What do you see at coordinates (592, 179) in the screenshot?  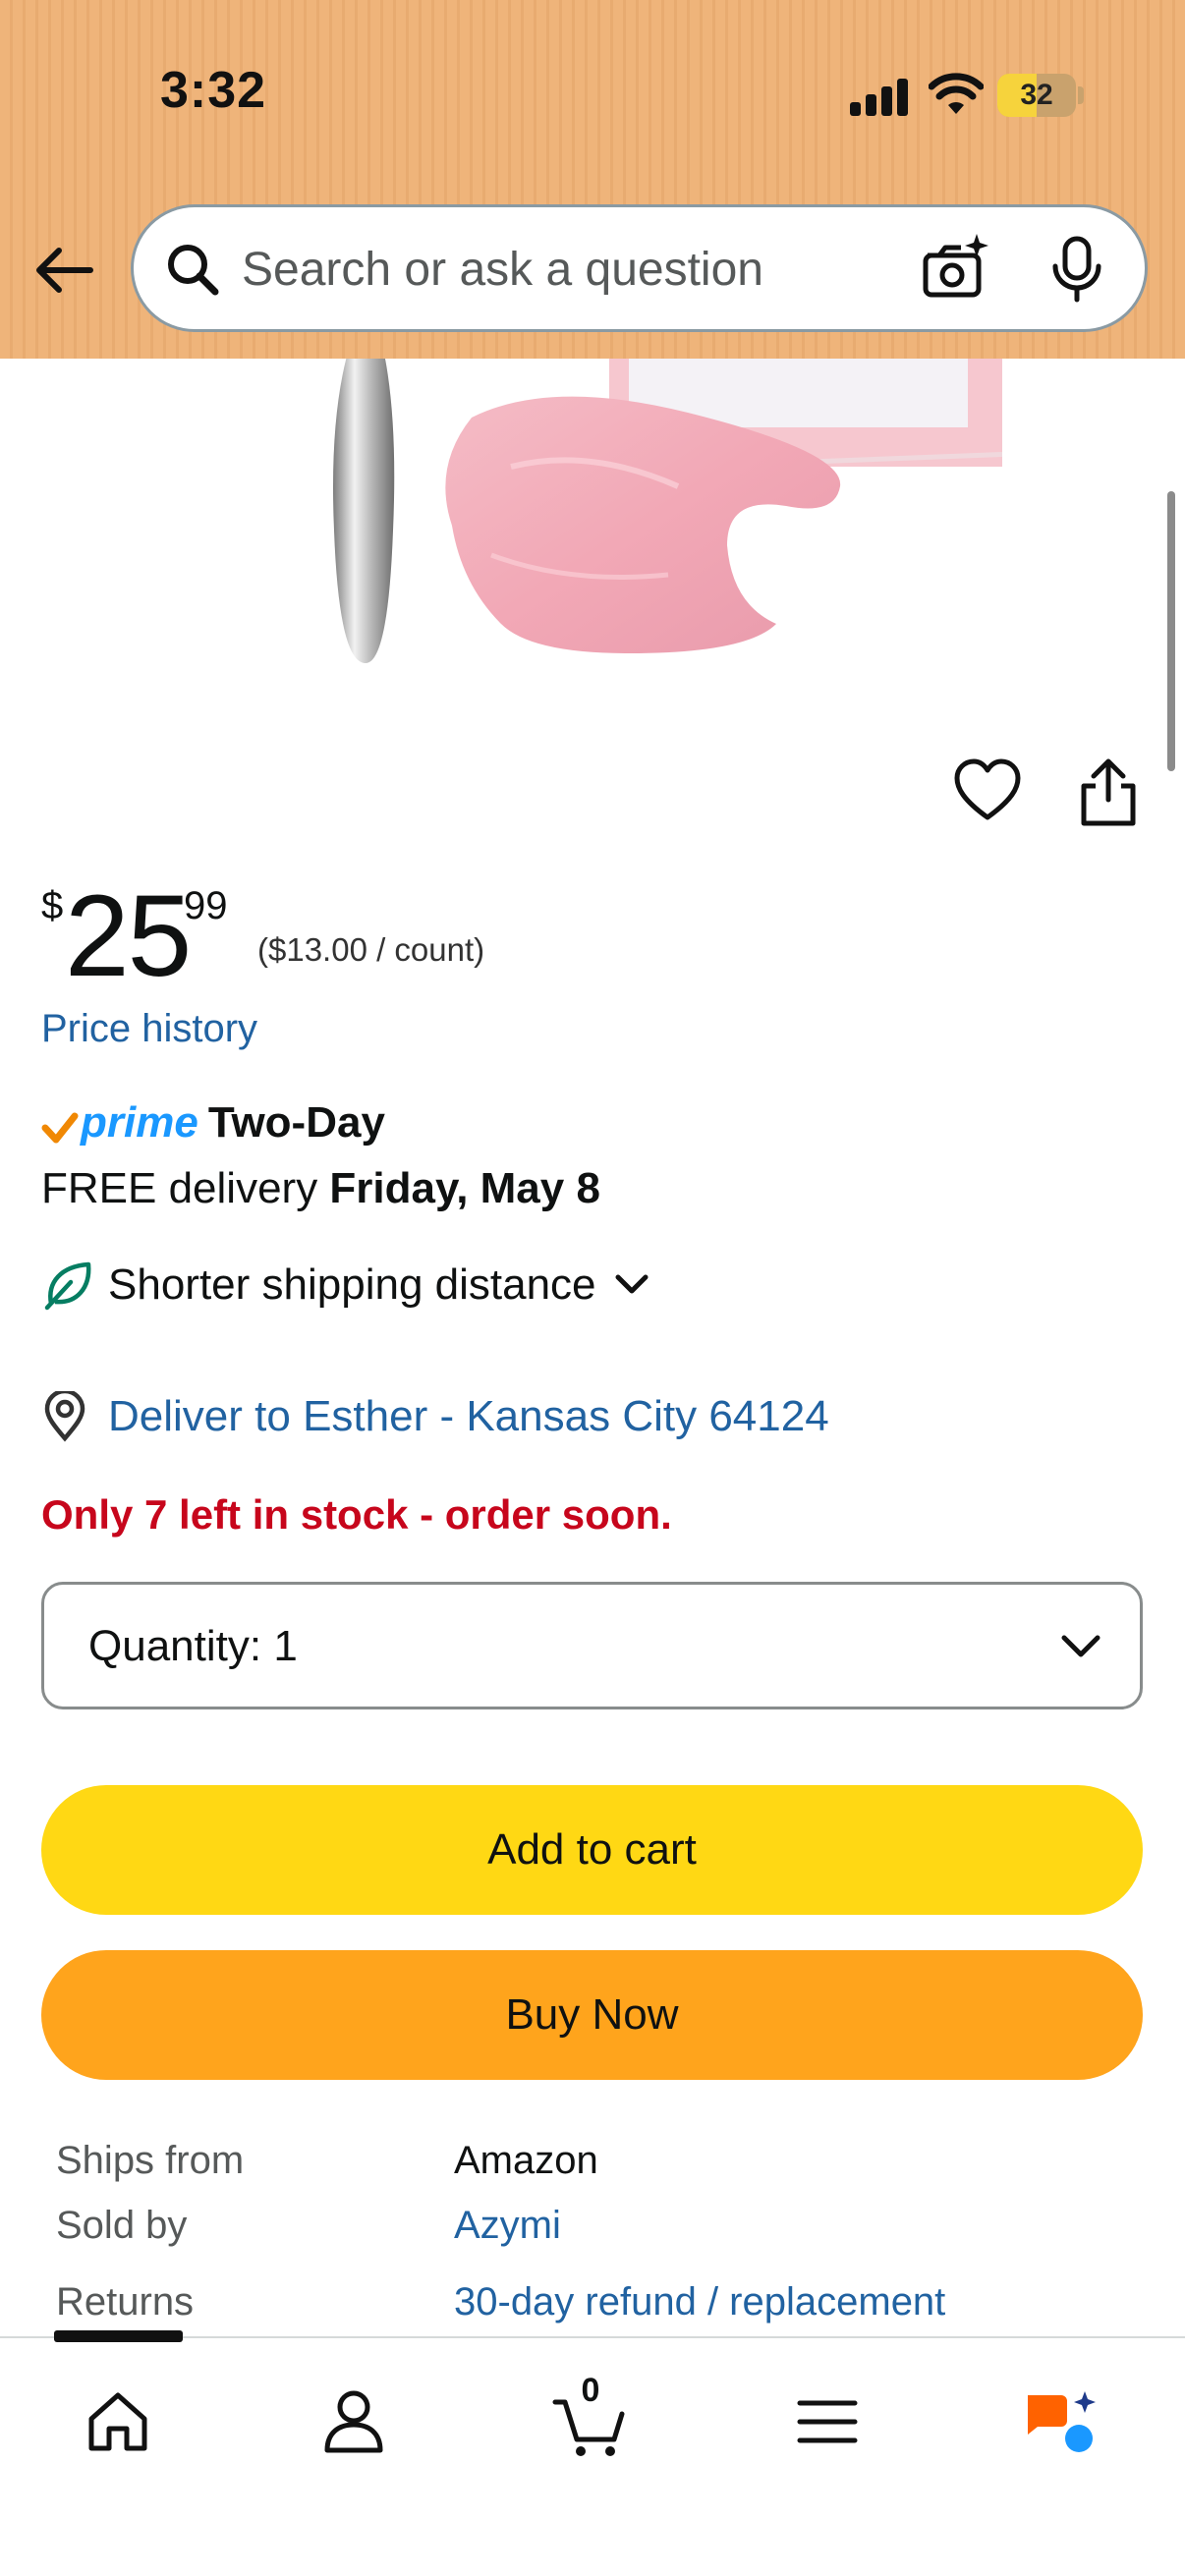 I see `top-header: 3:32 32` at bounding box center [592, 179].